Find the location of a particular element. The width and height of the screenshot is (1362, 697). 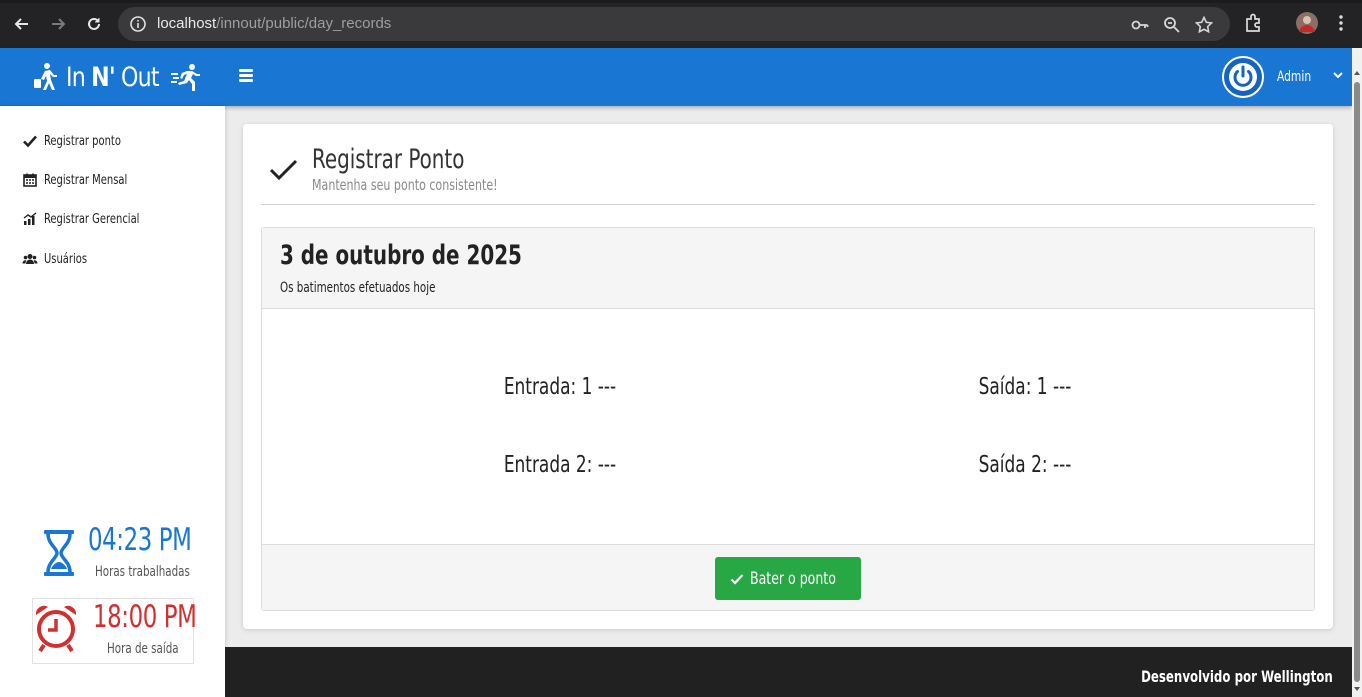

address-bar: localhost/innout/public/day_records is located at coordinates (674, 24).